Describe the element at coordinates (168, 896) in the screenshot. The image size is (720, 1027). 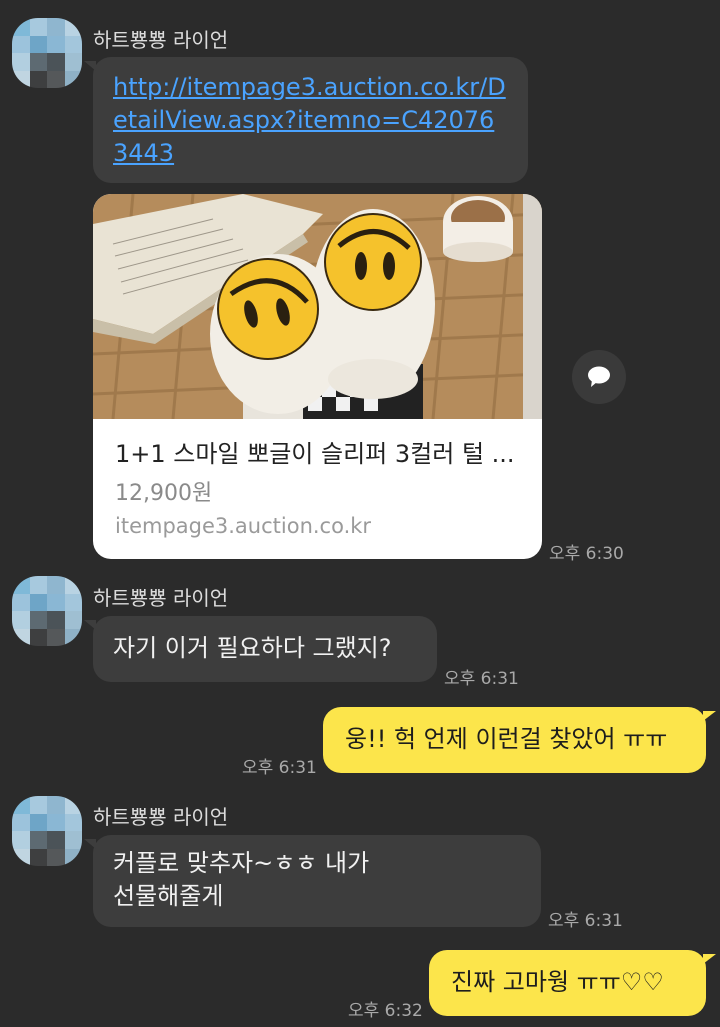
I see `message-text-line: 선물해줄게` at that location.